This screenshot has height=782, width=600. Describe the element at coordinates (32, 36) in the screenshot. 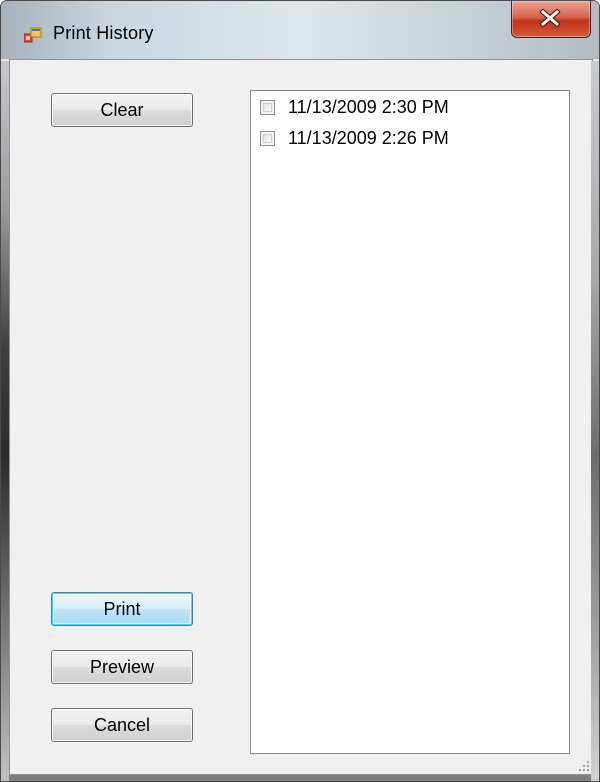

I see `app-window-icon` at that location.